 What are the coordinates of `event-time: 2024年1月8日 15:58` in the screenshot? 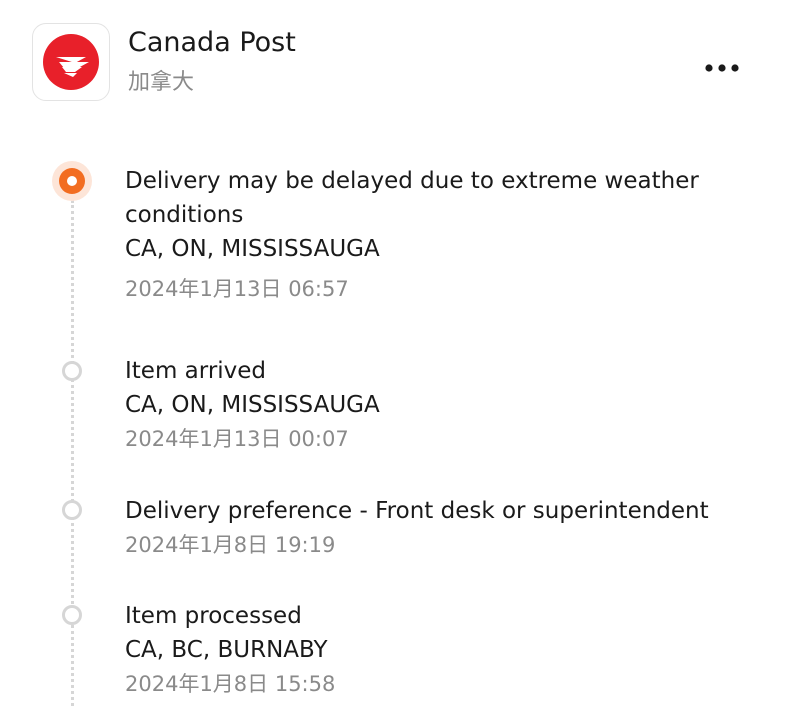 It's located at (230, 684).